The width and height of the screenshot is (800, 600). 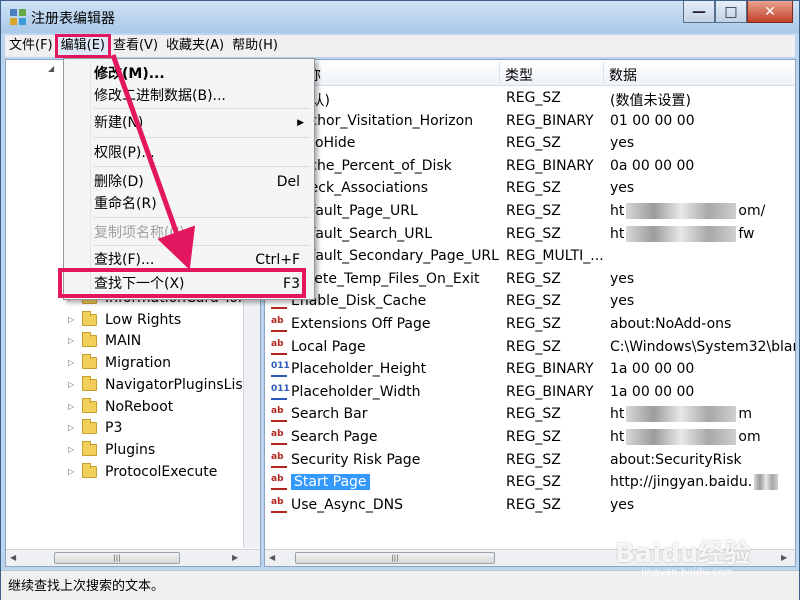 I want to click on tree-item-label: Low Rights, so click(x=143, y=319).